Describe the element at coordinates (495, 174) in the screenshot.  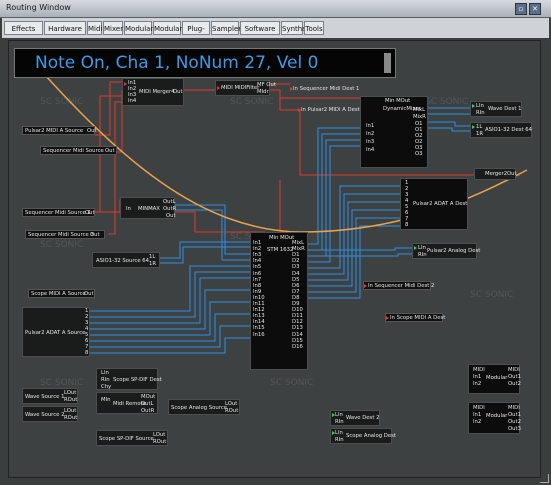
I see `merger2: Merger2 Out` at that location.